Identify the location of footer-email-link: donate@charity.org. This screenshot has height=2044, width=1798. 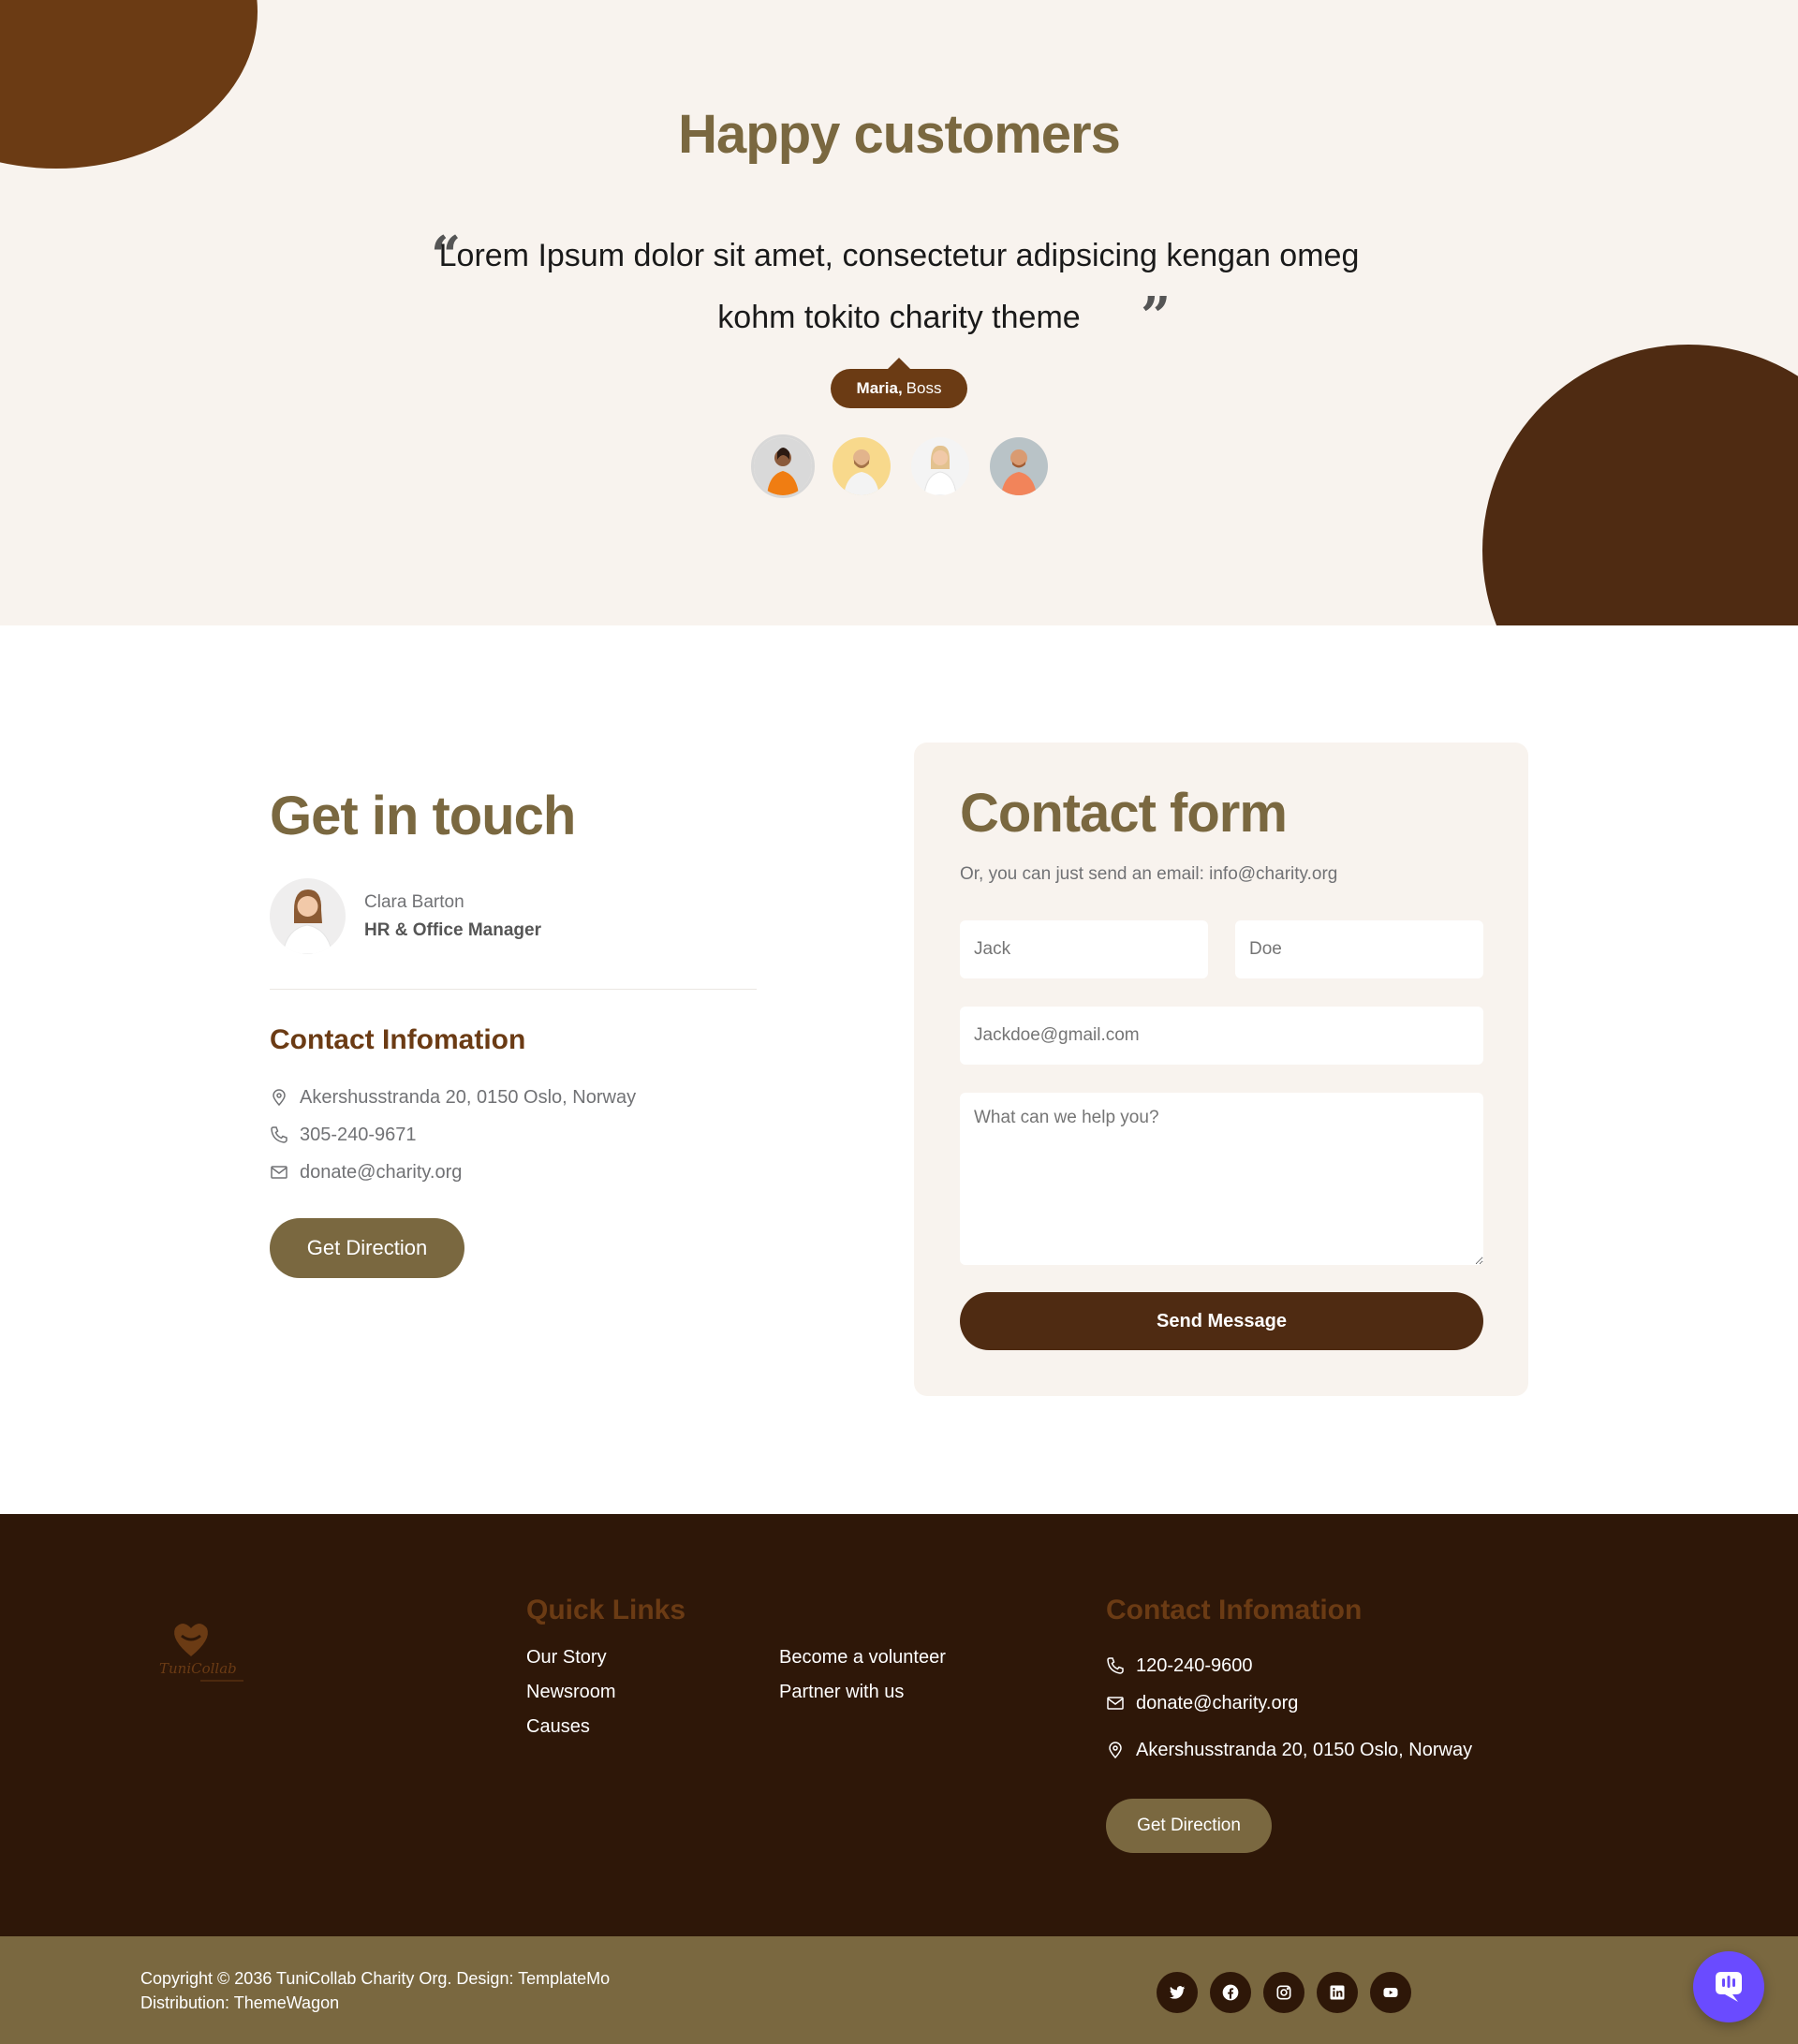
(1217, 1704).